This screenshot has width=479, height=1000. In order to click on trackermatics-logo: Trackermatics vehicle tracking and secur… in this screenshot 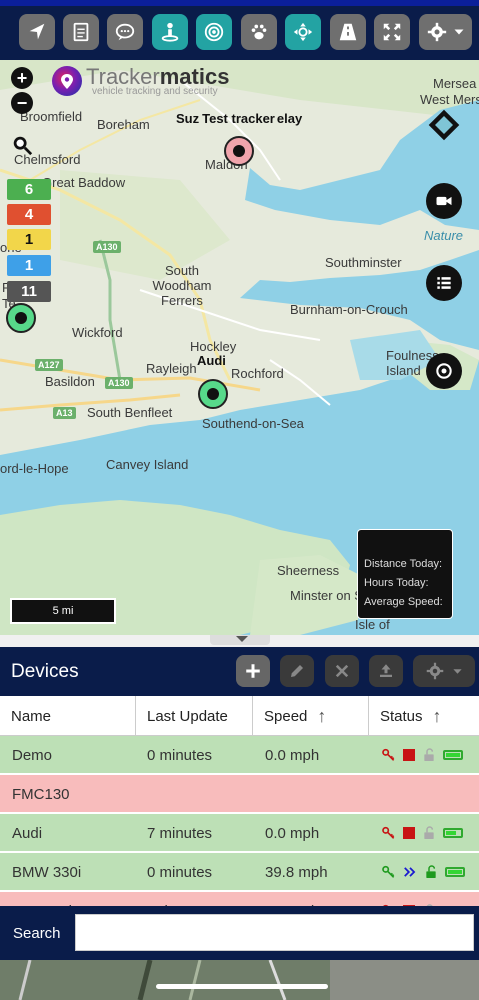, I will do `click(152, 82)`.